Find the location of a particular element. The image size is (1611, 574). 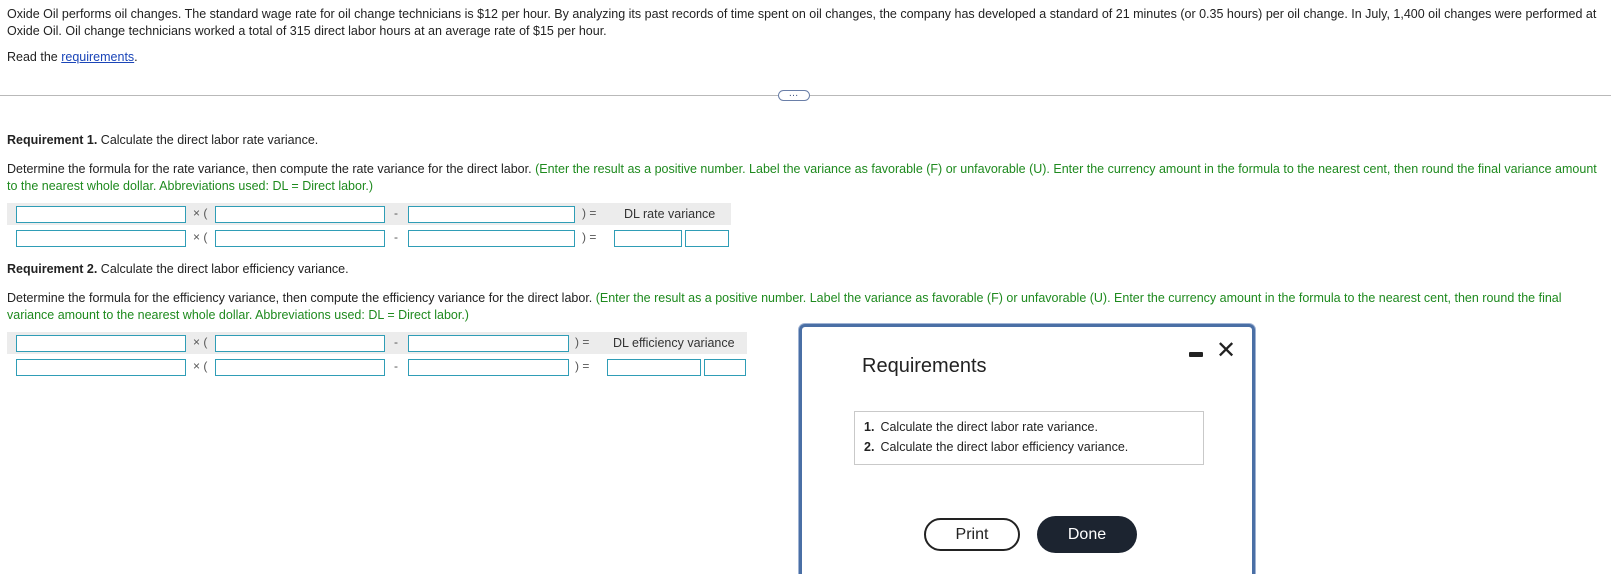

print-button: Print is located at coordinates (972, 534).